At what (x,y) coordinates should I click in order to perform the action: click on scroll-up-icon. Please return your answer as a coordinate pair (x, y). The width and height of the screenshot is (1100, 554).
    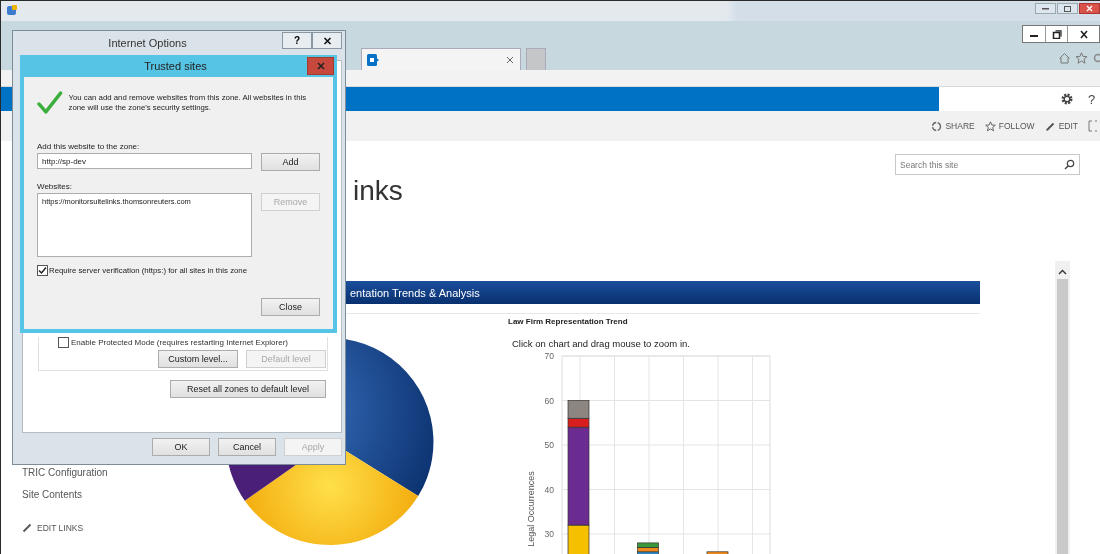
    Looking at the image, I should click on (1062, 272).